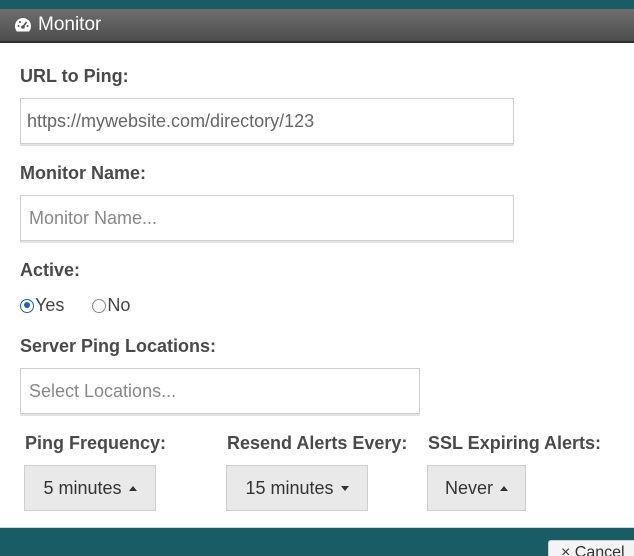 This screenshot has width=634, height=556. I want to click on ping-frequency-value: 5 minutes, so click(82, 487).